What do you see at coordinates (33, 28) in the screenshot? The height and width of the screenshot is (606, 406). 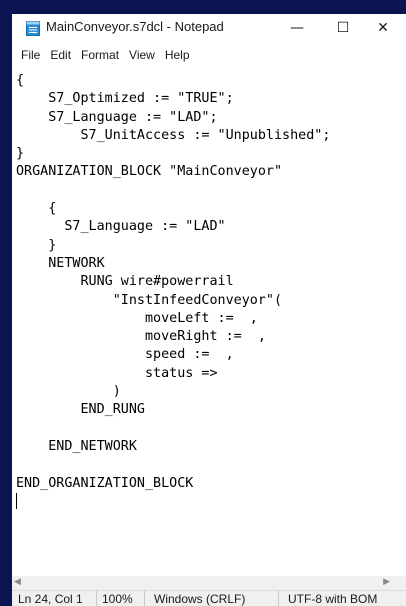 I see `notepad-icon` at bounding box center [33, 28].